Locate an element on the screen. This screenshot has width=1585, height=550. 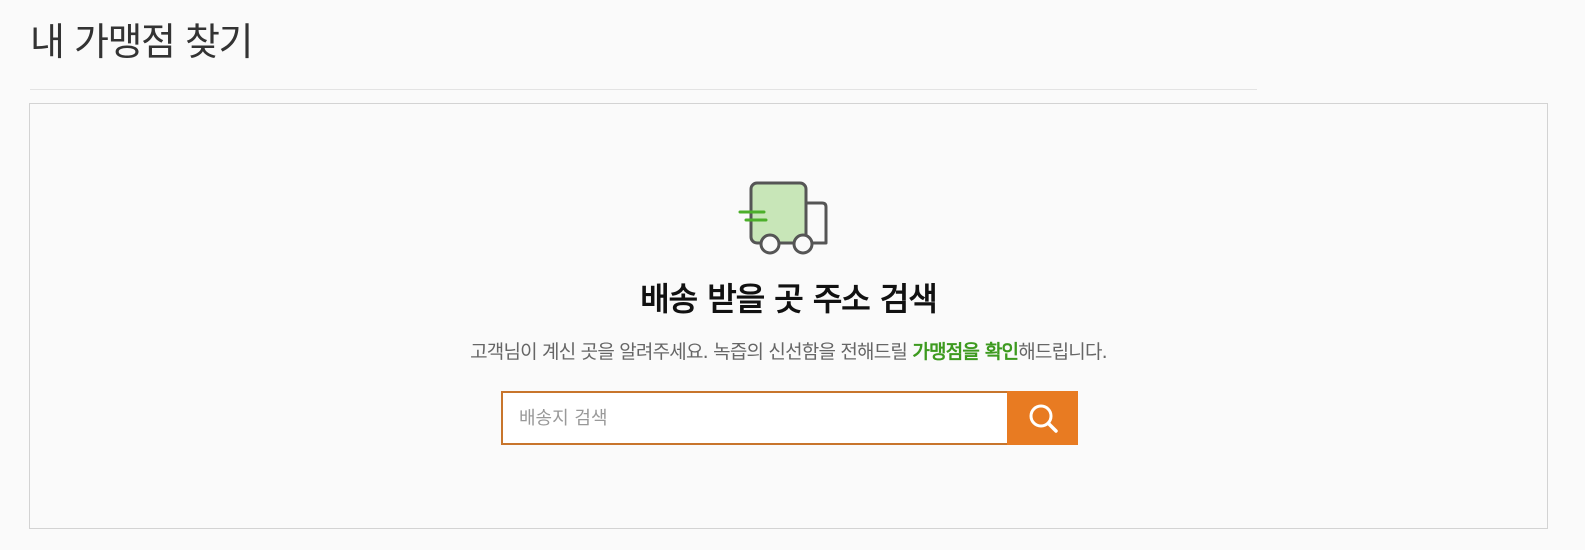
panel-heading: 배송 받을 곳 주소 검색 is located at coordinates (789, 299).